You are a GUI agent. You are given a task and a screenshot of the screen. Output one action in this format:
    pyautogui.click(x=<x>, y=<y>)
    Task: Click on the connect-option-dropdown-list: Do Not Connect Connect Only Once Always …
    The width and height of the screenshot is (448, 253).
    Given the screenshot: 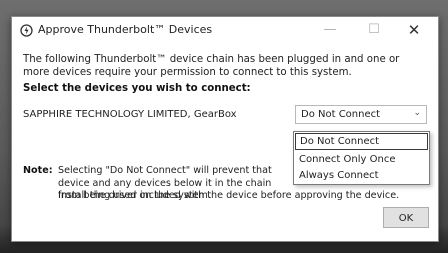 What is the action you would take?
    pyautogui.click(x=361, y=158)
    